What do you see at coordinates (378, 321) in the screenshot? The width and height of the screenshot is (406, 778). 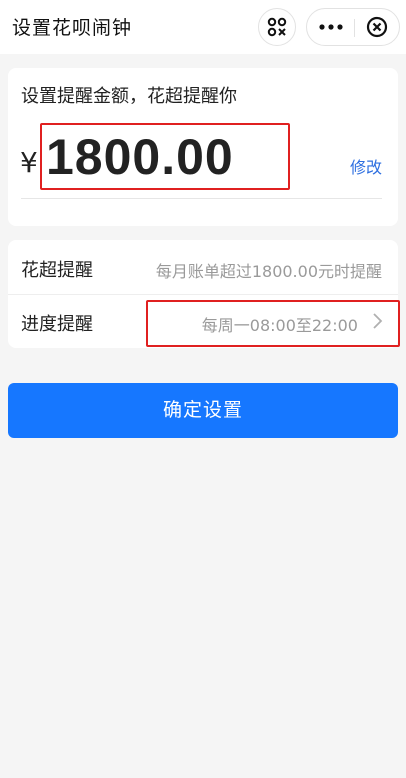 I see `chevron-right-icon` at bounding box center [378, 321].